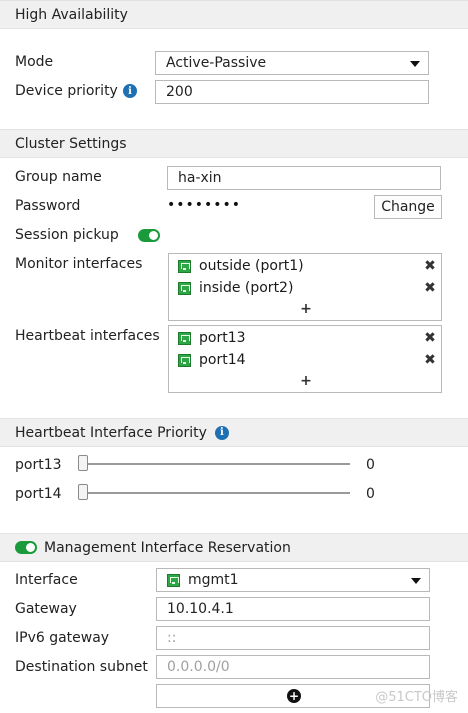  I want to click on interface-name: port13, so click(222, 338).